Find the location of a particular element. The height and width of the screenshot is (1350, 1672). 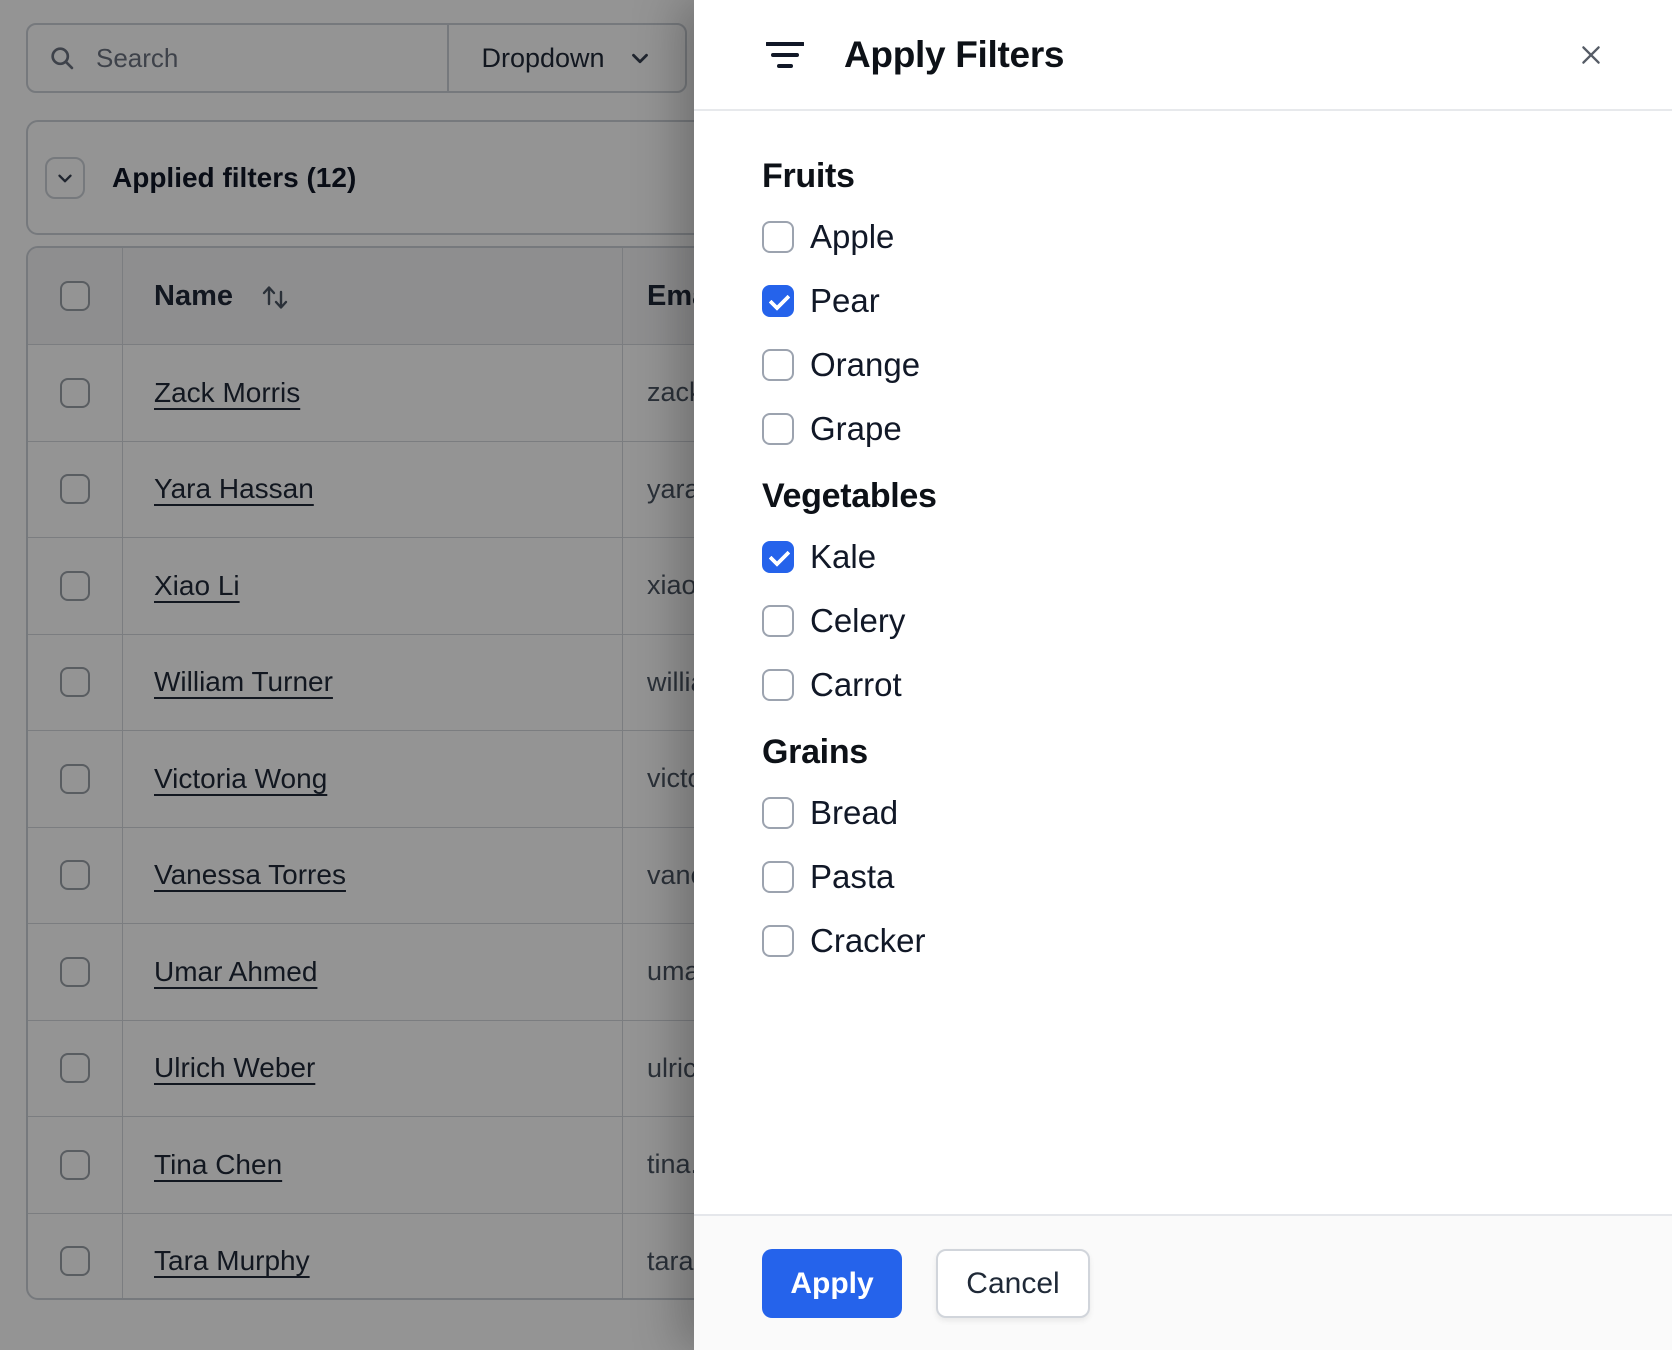

filter-option: Orange is located at coordinates (1197, 364).